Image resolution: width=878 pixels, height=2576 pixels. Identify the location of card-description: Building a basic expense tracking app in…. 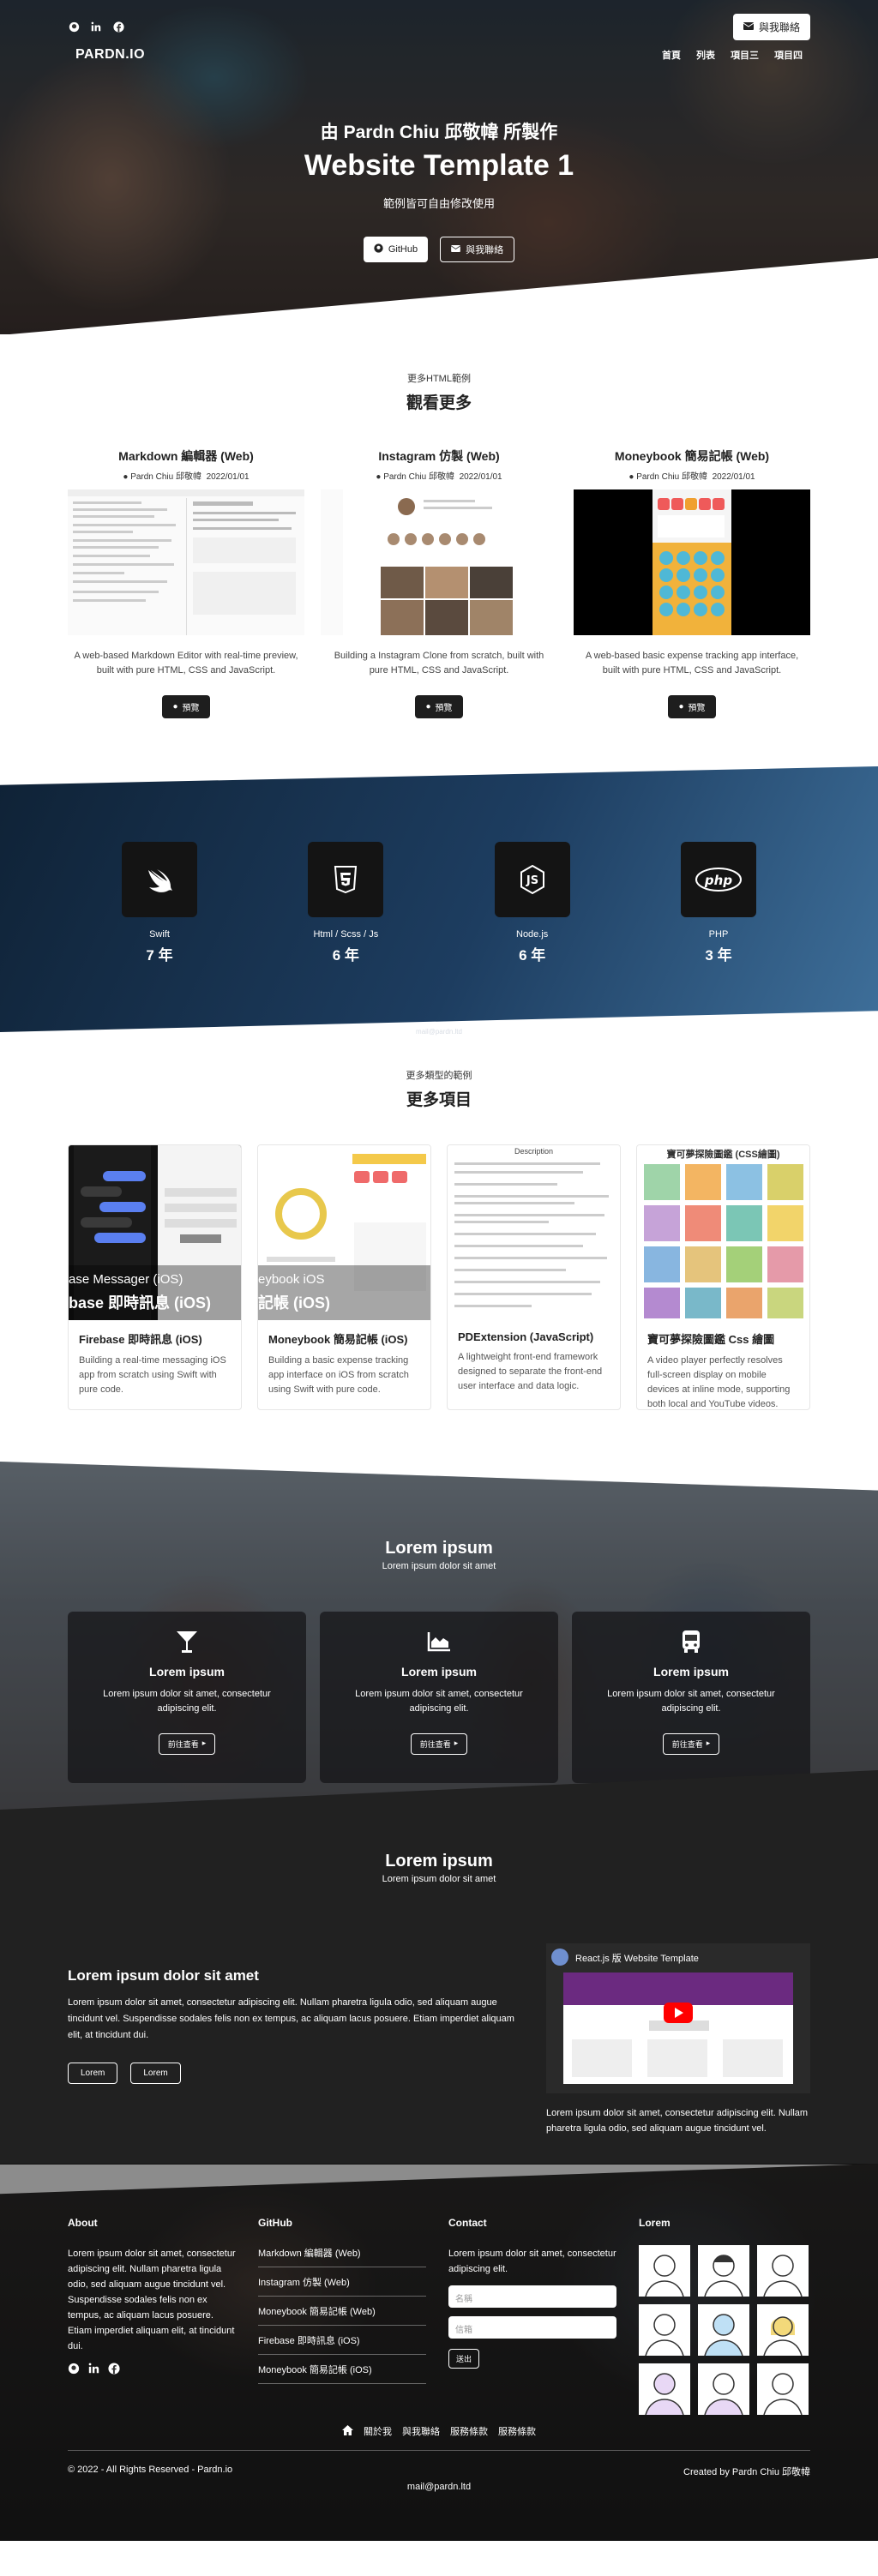
(338, 1375).